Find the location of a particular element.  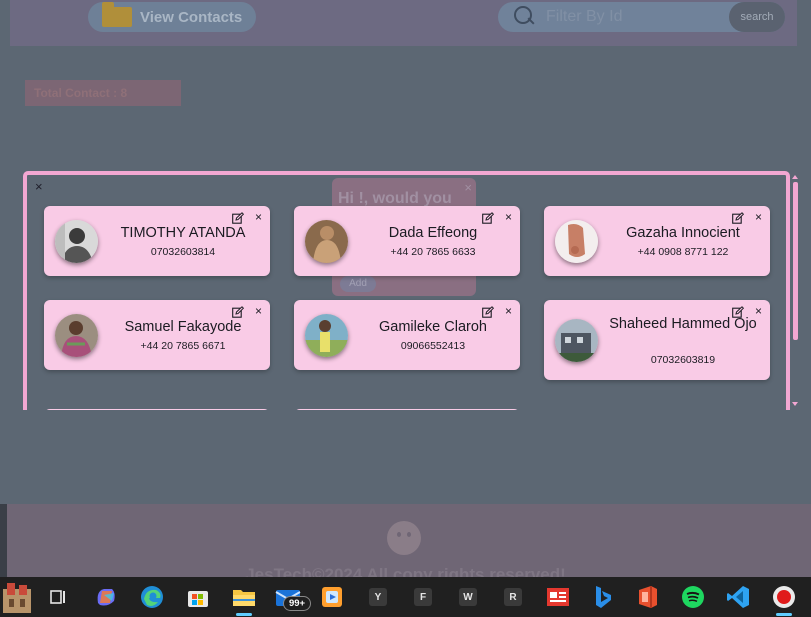

file-explorer-icon is located at coordinates (244, 597).